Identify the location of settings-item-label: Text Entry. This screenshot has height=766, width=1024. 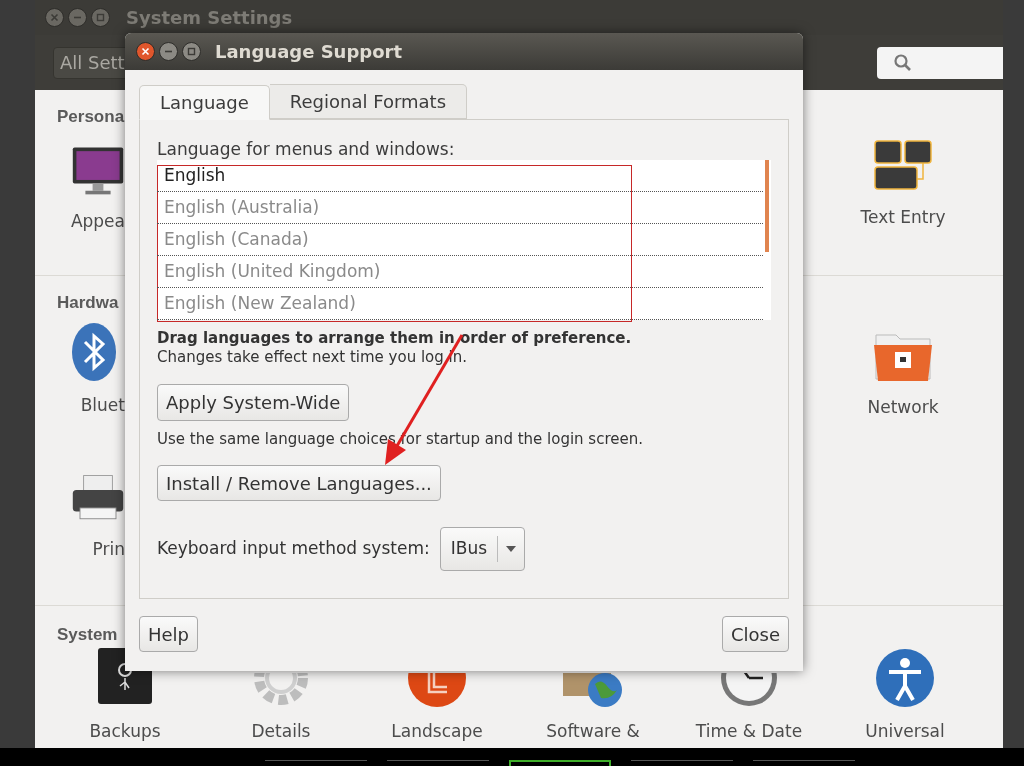
(903, 217).